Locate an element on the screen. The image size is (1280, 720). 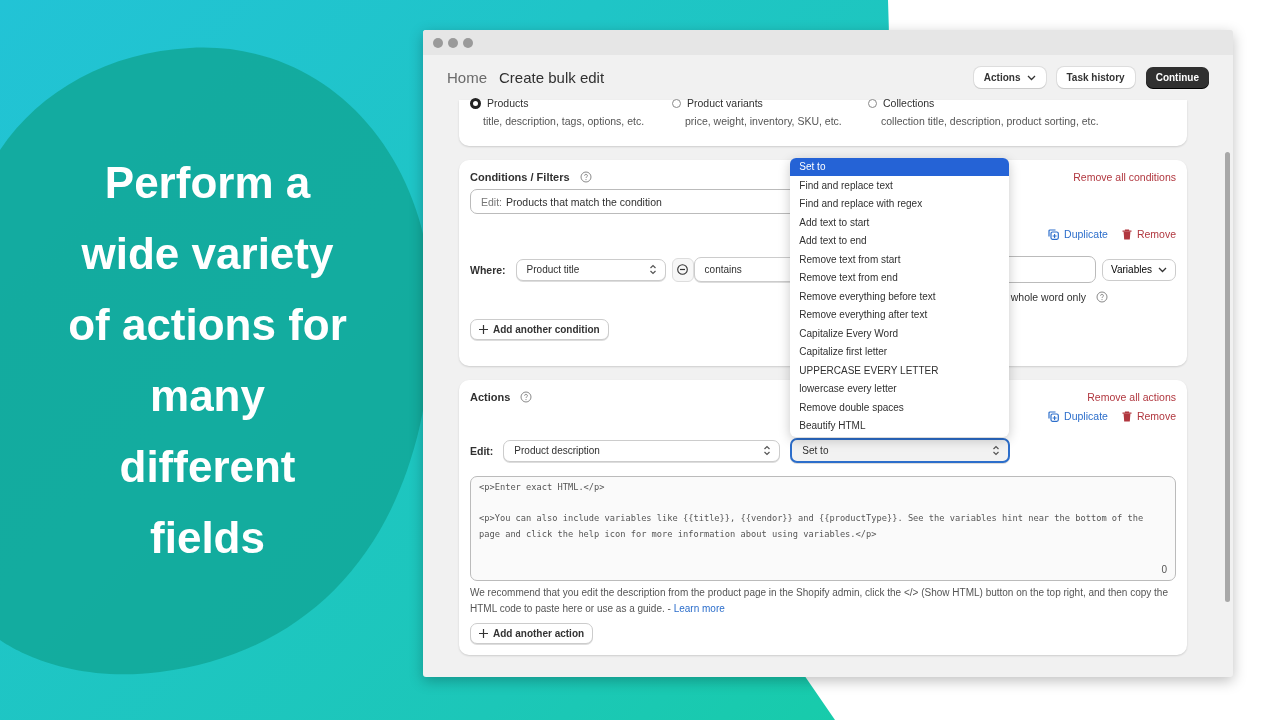
scrollbar-thumb is located at coordinates (1227, 377).